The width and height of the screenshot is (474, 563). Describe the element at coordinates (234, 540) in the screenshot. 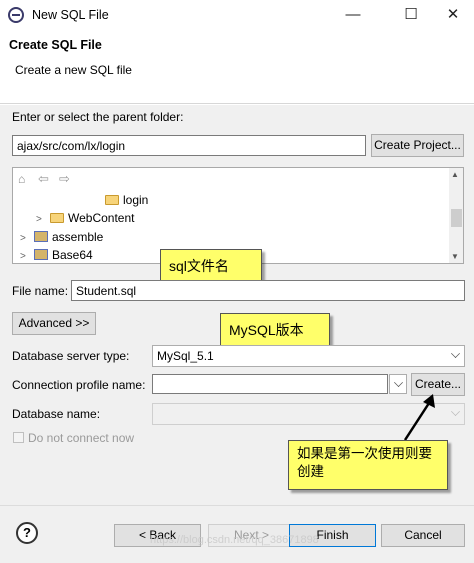

I see `watermark: https://blog.csdn.net/qq_38671898` at that location.